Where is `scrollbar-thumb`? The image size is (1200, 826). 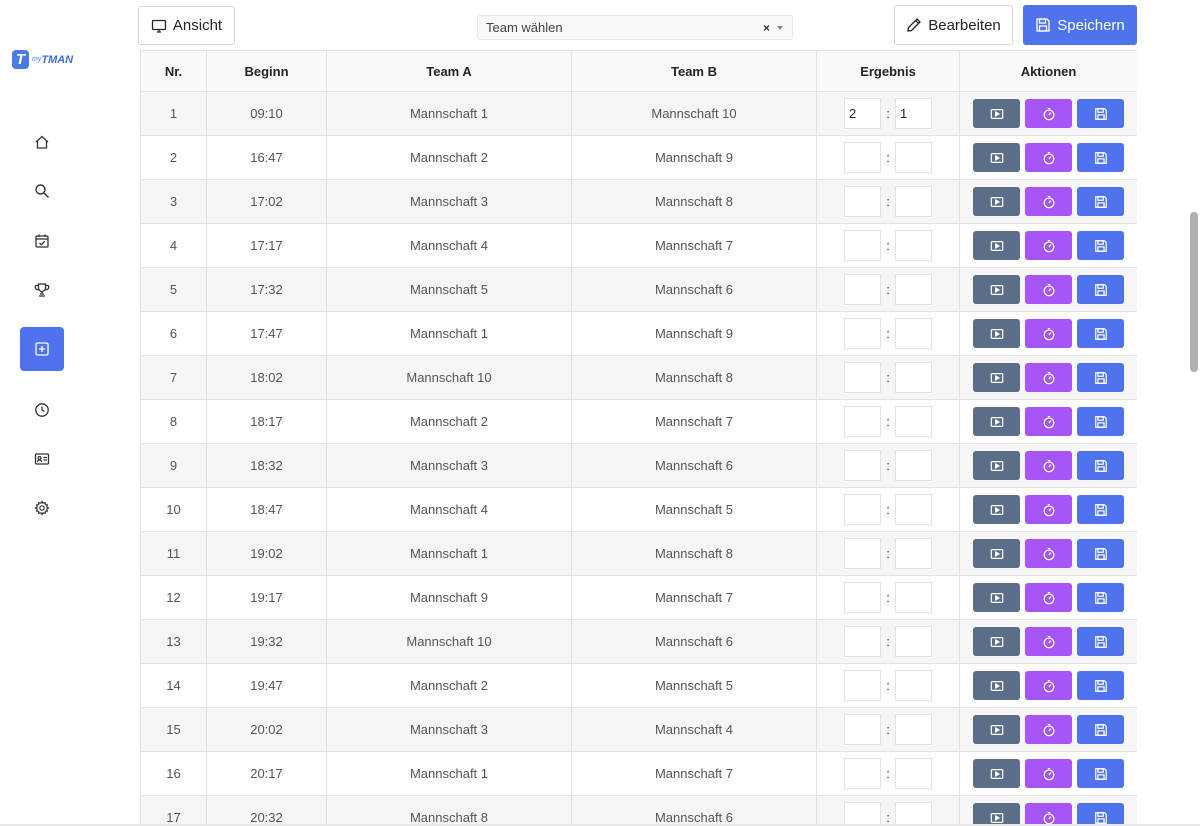 scrollbar-thumb is located at coordinates (1194, 292).